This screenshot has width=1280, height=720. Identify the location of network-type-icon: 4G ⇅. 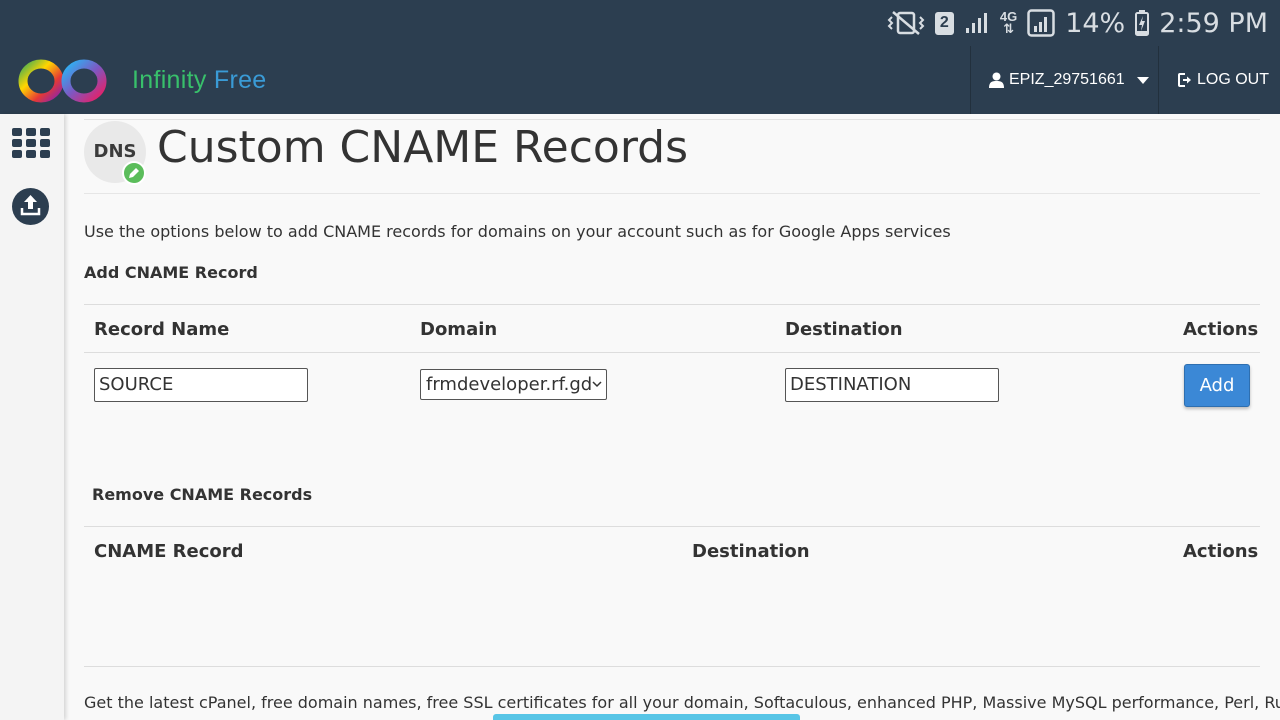
(1008, 22).